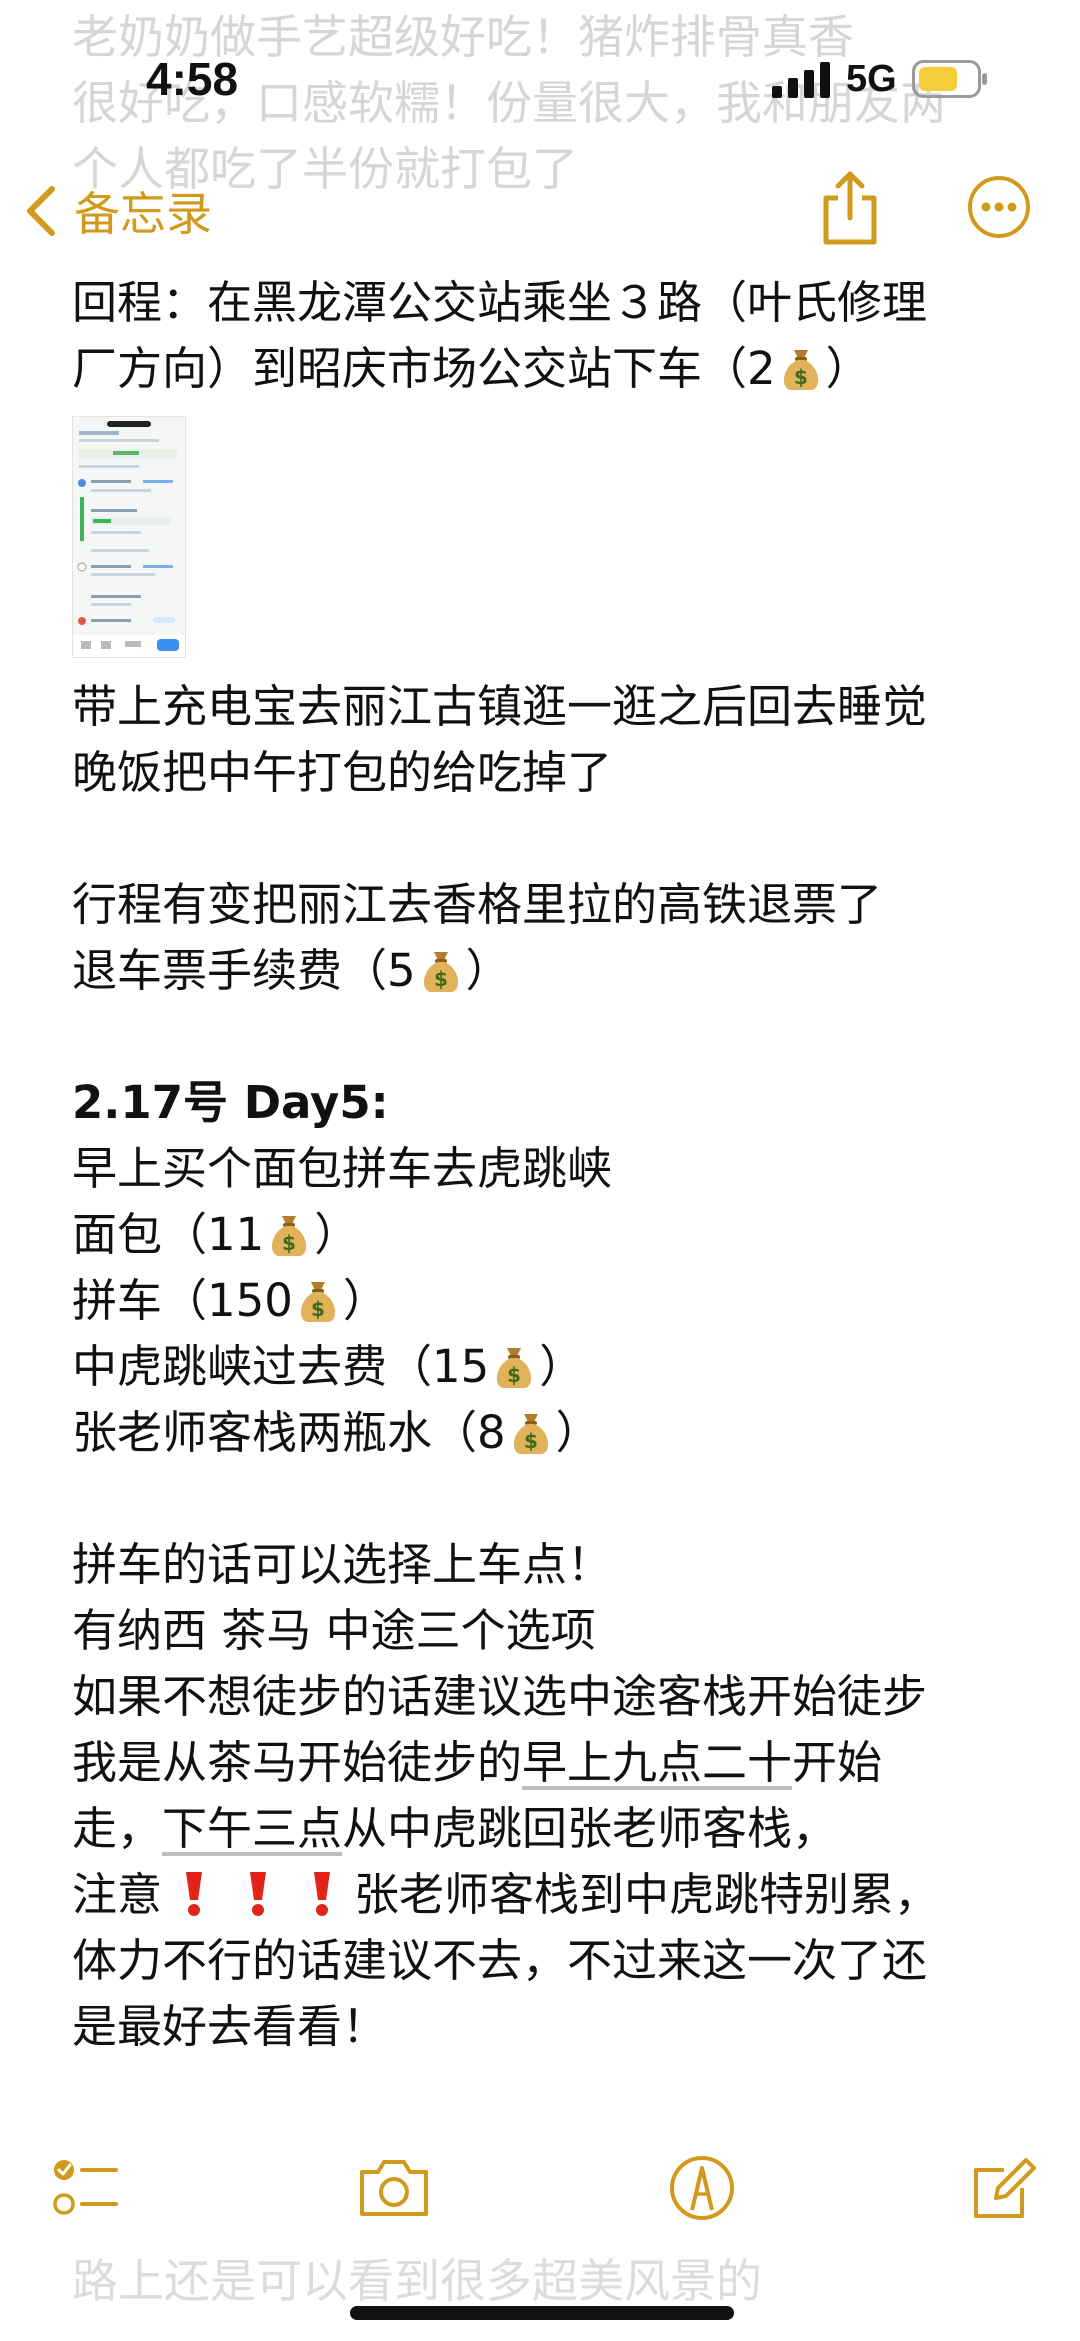 Image resolution: width=1080 pixels, height=2341 pixels. Describe the element at coordinates (540, 80) in the screenshot. I see `status-bar: 4:58 5G` at that location.